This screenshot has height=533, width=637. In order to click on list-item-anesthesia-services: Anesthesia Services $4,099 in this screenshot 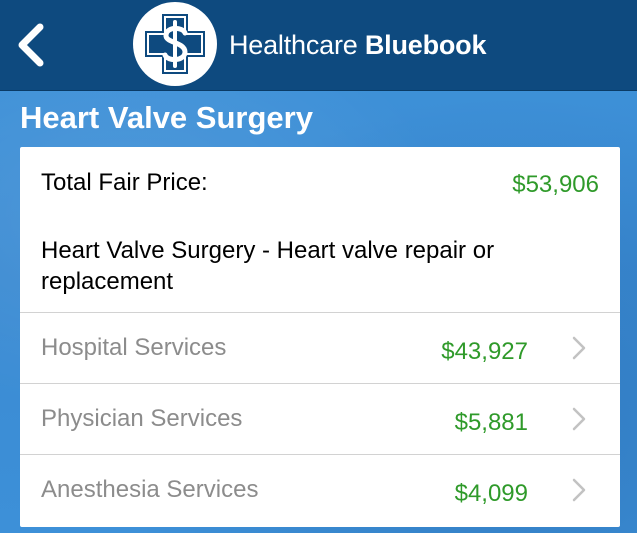, I will do `click(320, 490)`.